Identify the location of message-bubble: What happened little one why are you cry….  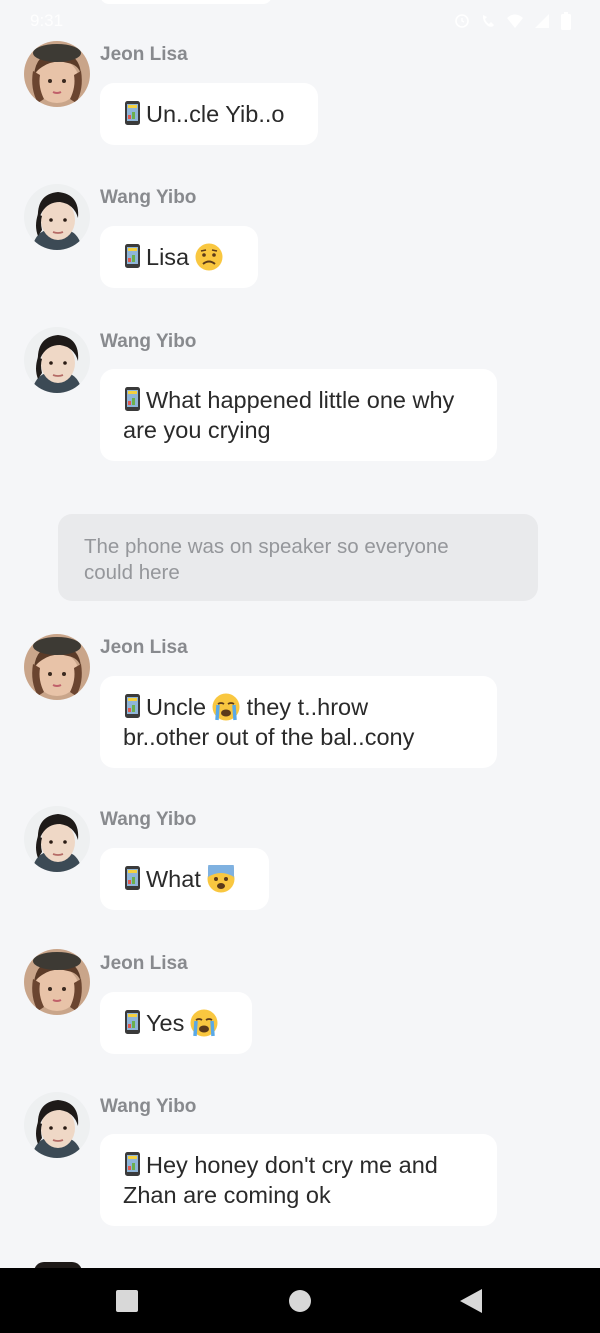
(298, 415).